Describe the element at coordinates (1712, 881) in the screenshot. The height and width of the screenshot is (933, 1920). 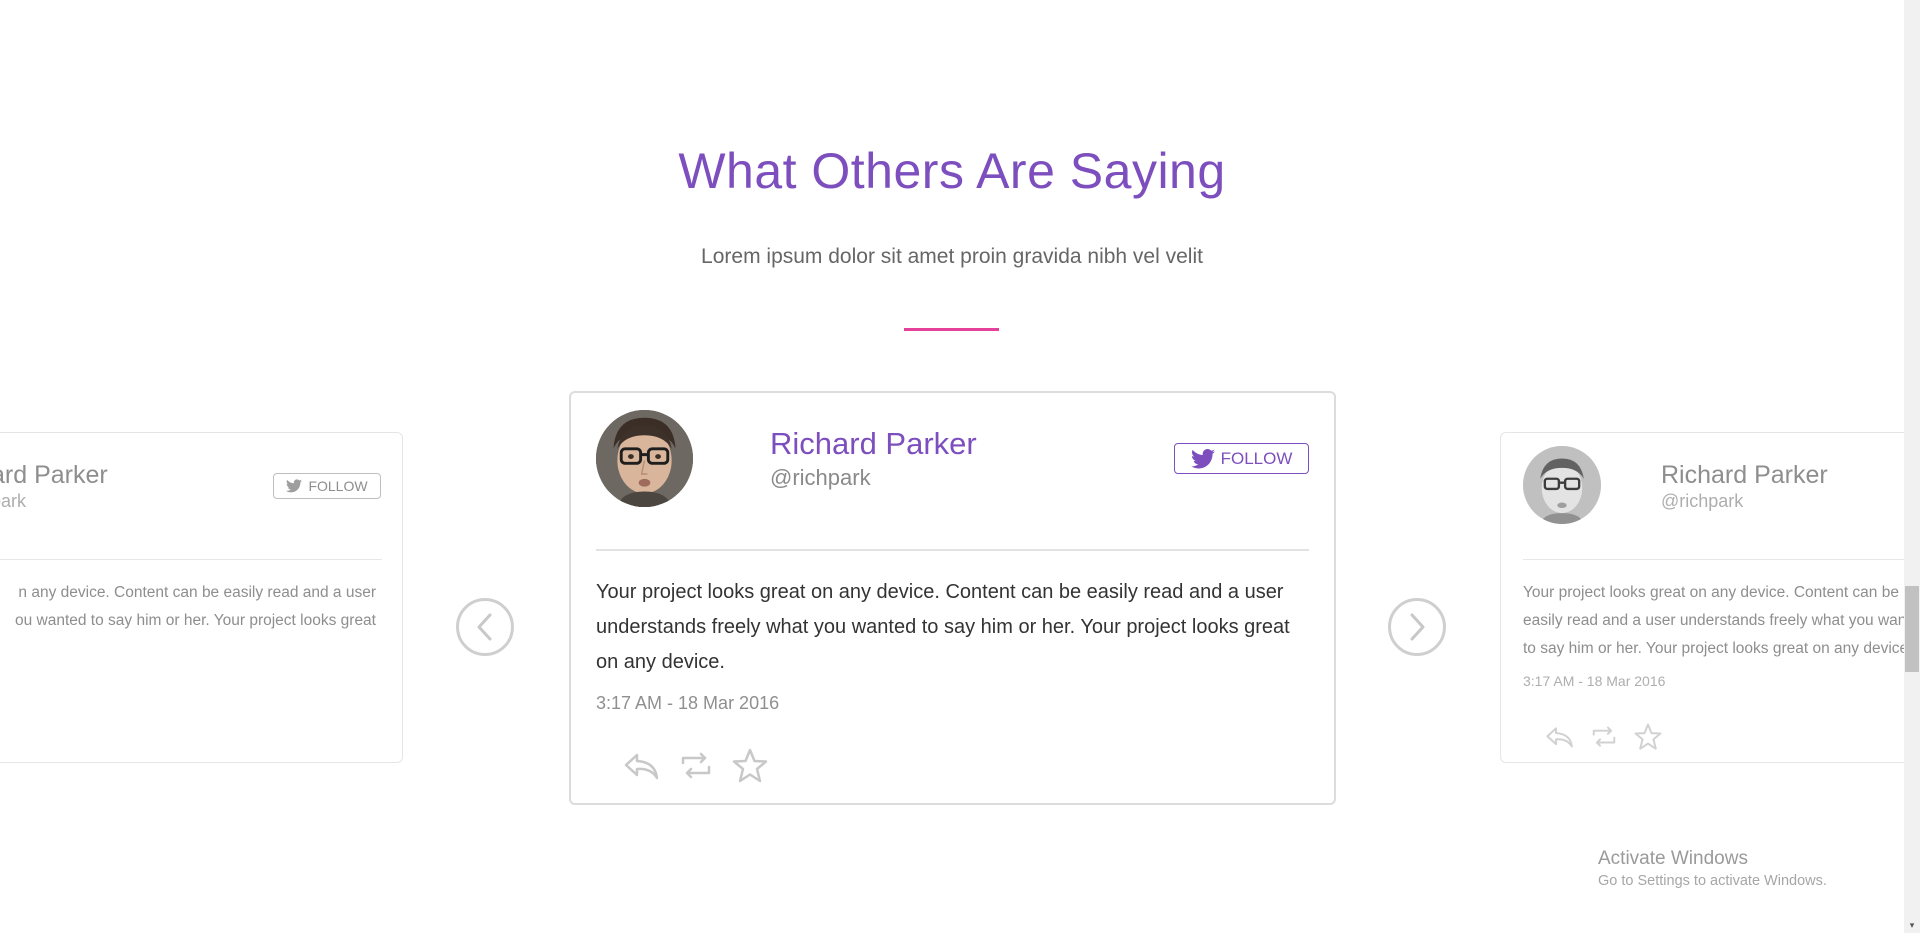
I see `windows-watermark-subtitle: Go to Settings to activate Windows.` at that location.